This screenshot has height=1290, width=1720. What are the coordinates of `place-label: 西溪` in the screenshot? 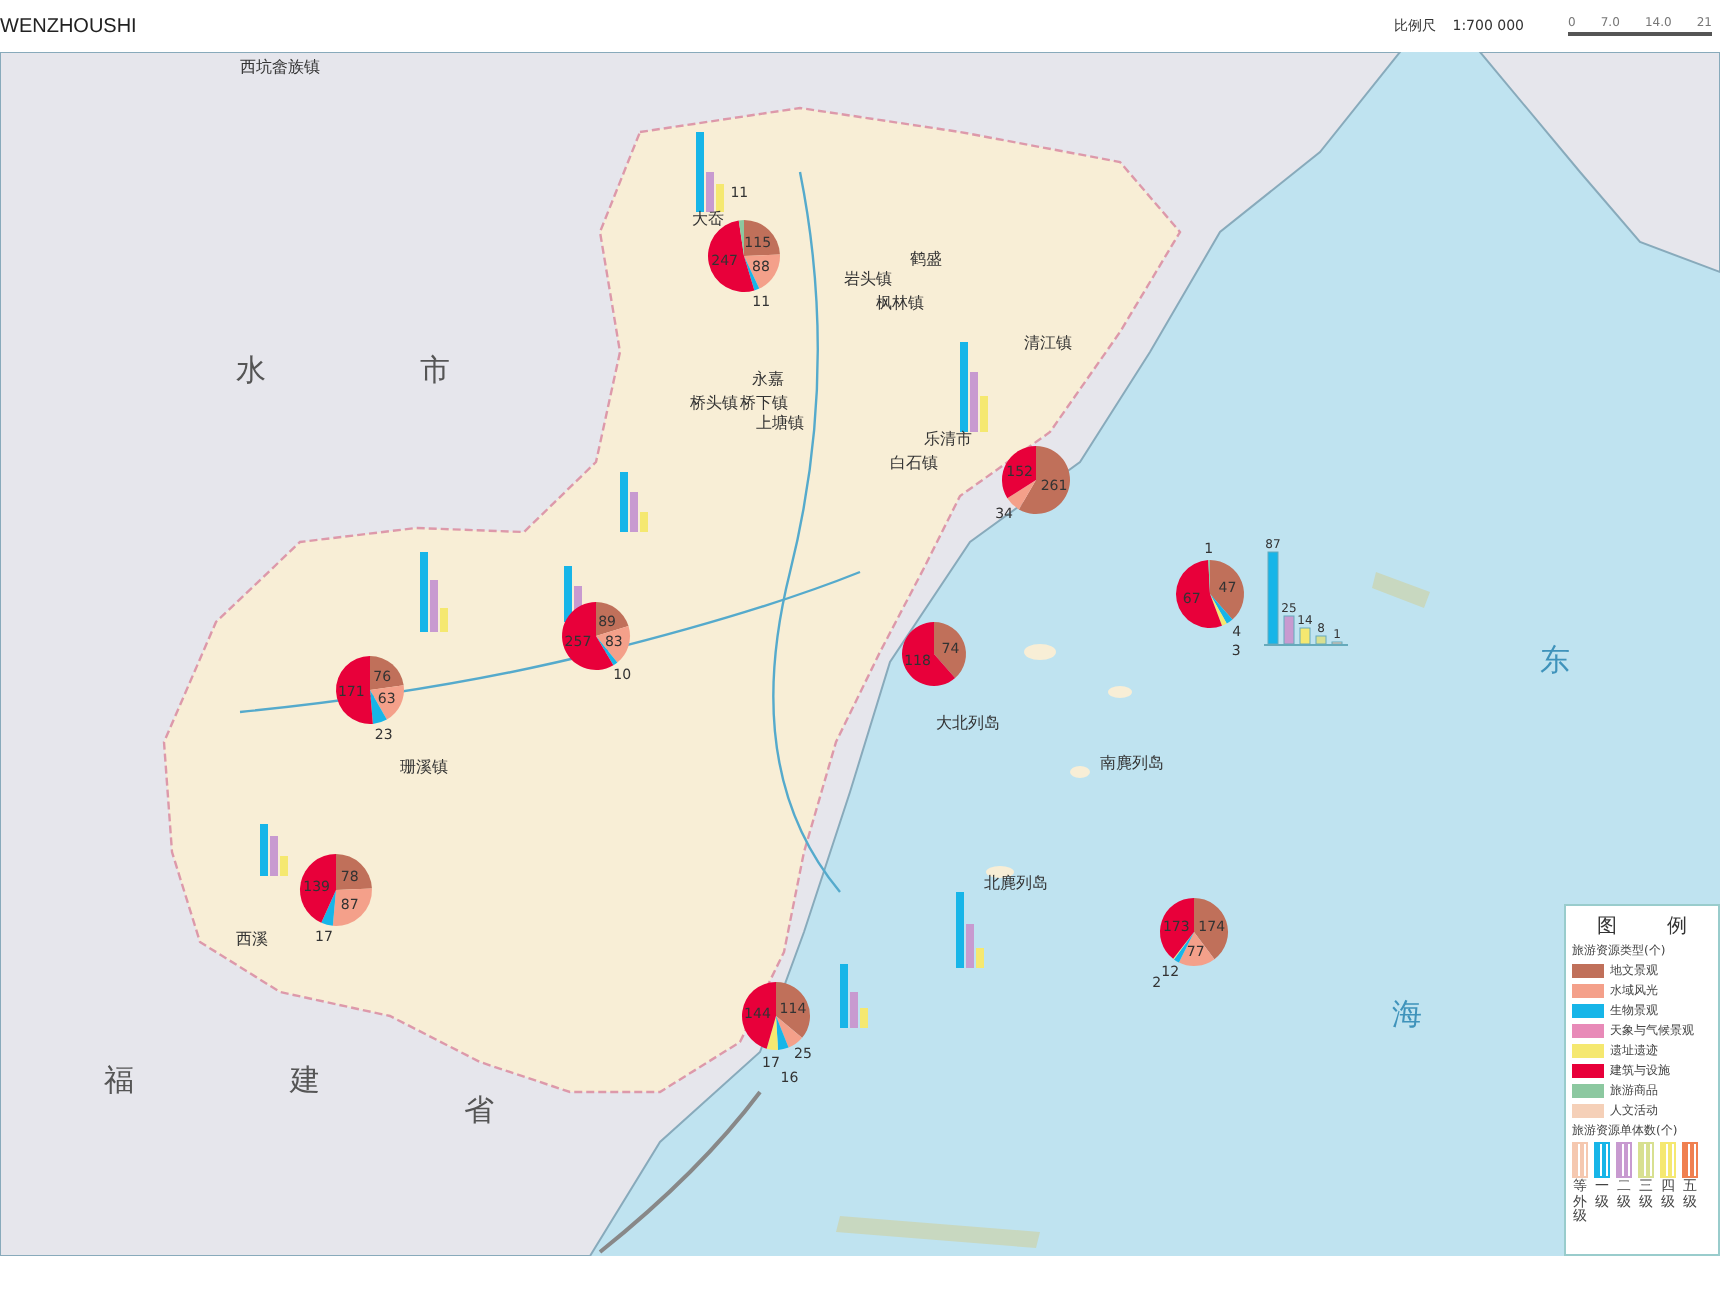 It's located at (252, 939).